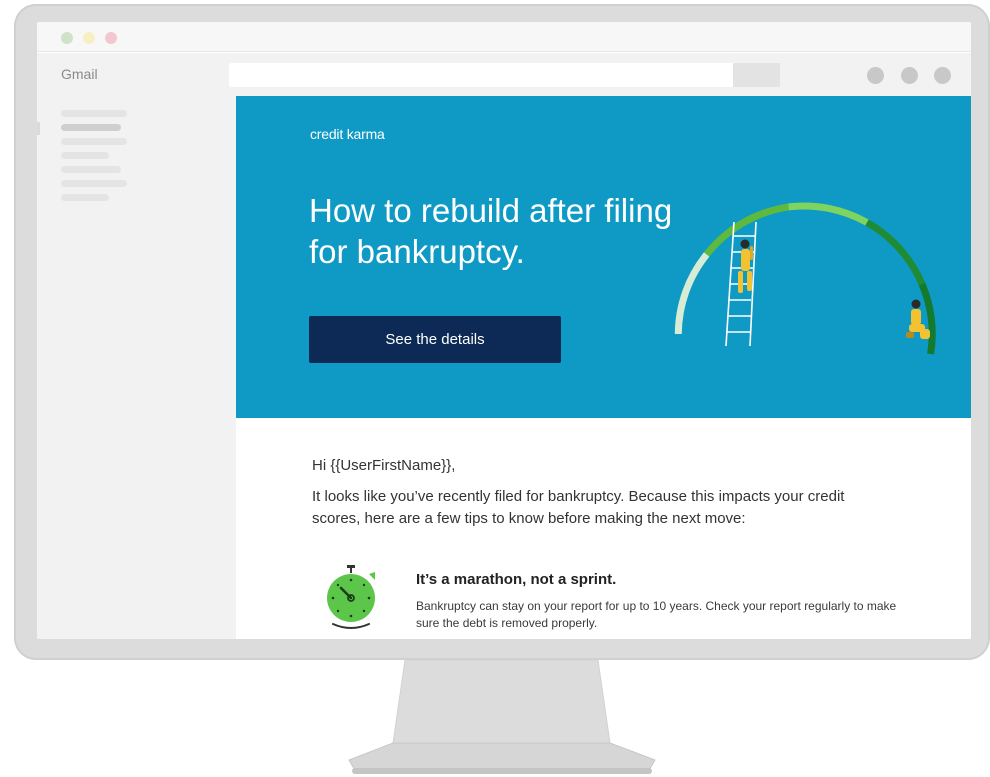 This screenshot has width=990, height=777. What do you see at coordinates (481, 75) in the screenshot?
I see `search-input` at bounding box center [481, 75].